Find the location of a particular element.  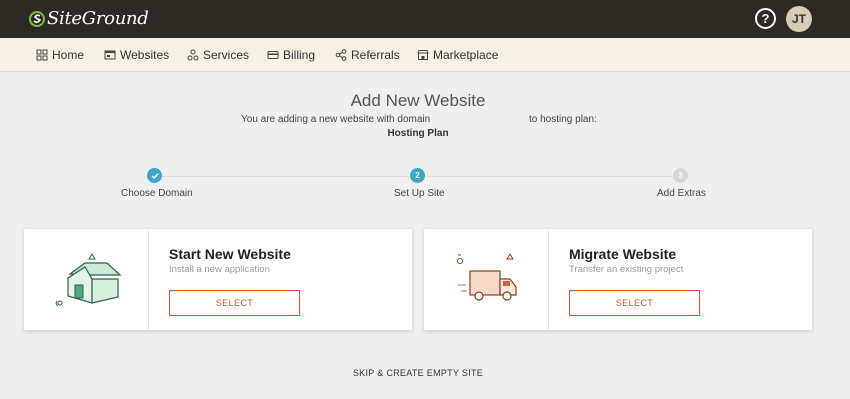

nav-item-services: Services is located at coordinates (218, 55).